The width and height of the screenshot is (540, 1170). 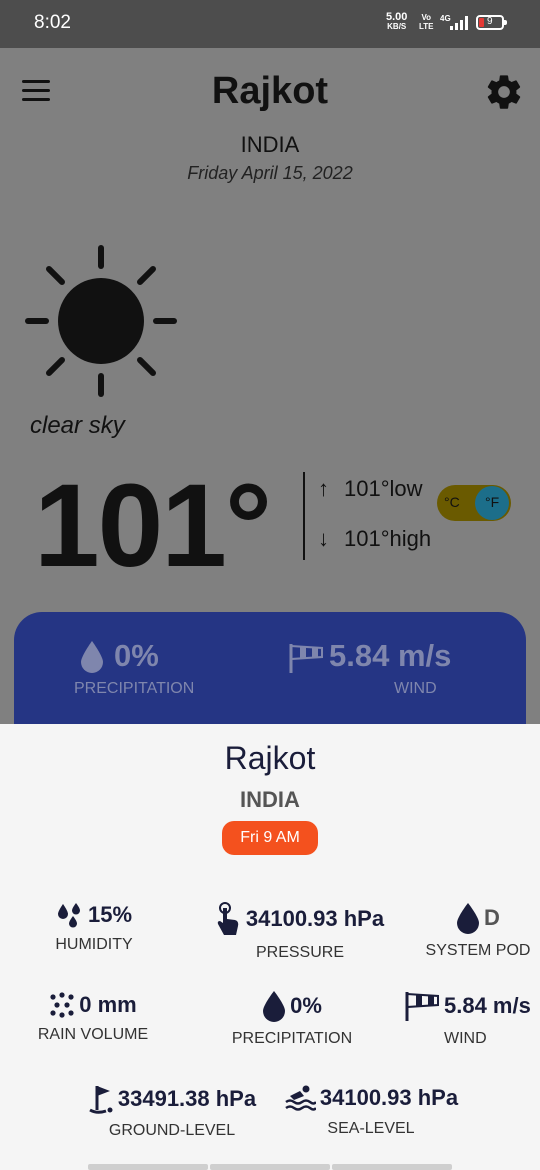 What do you see at coordinates (228, 918) in the screenshot?
I see `pressure-icon` at bounding box center [228, 918].